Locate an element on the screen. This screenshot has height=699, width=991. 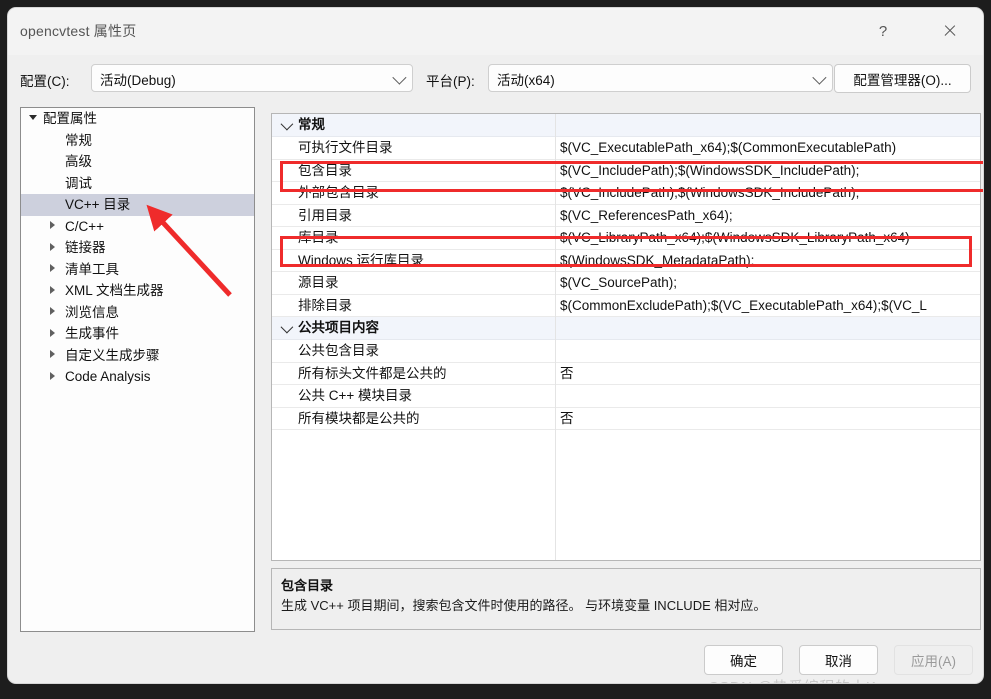
highlight-box-library-directories is located at coordinates (626, 251).